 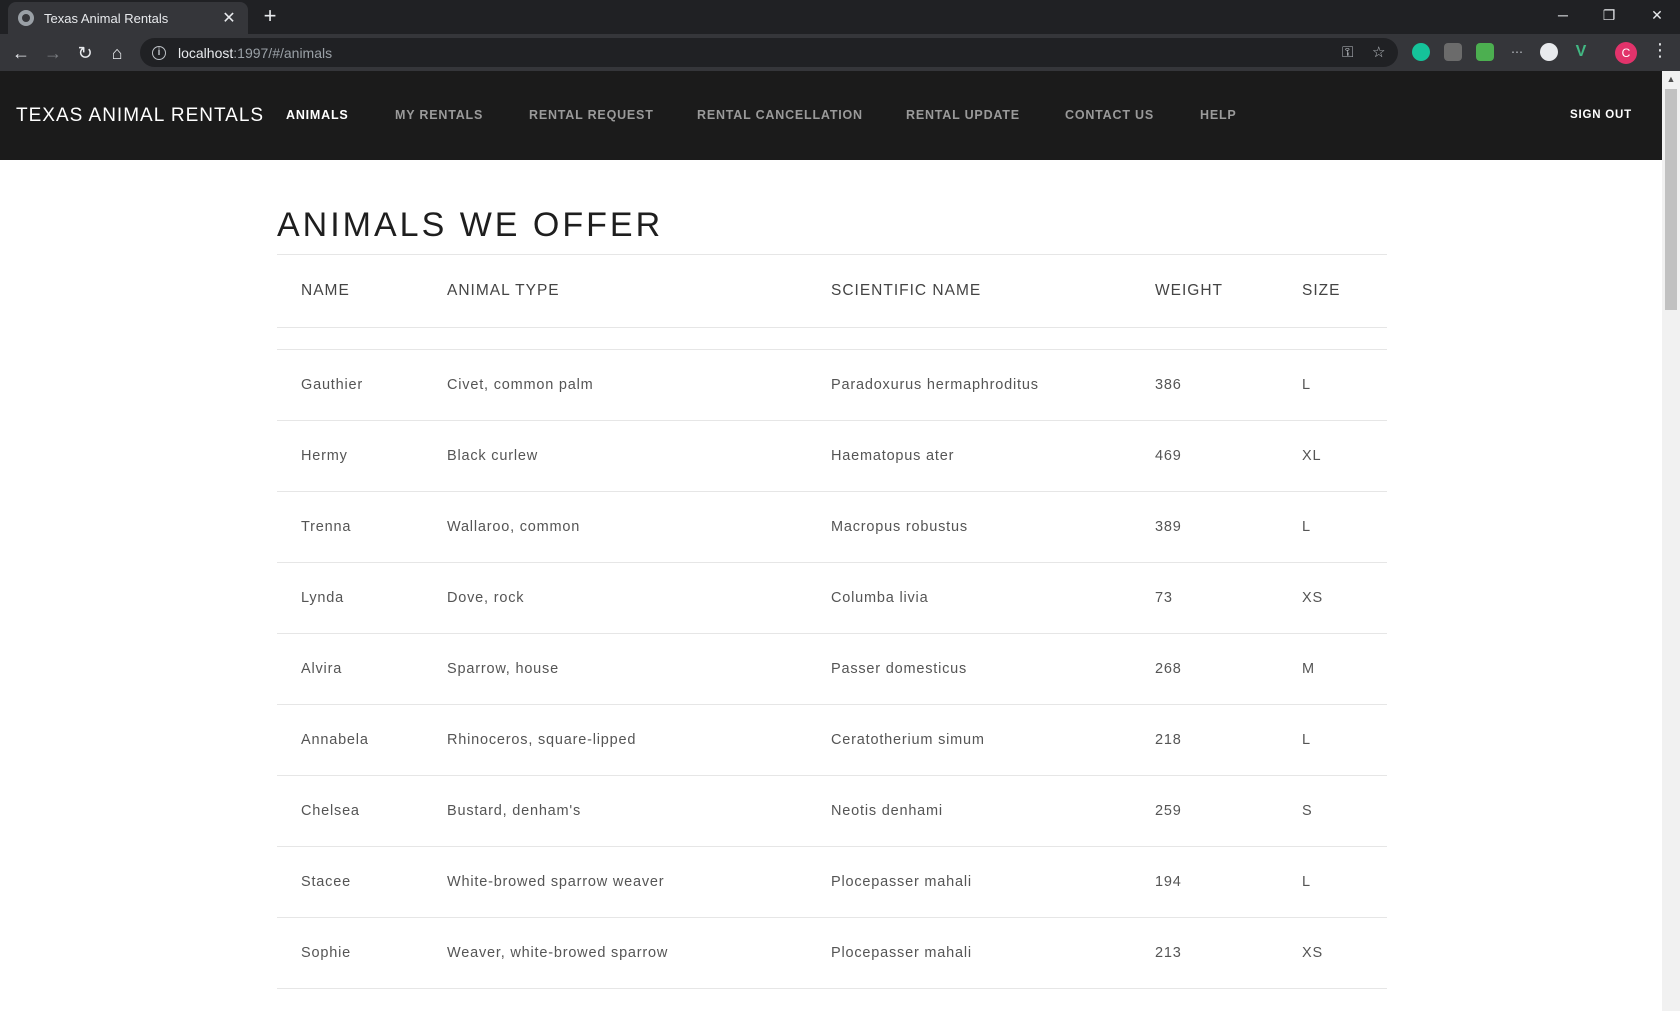 What do you see at coordinates (1517, 52) in the screenshot?
I see `more-extensions-icon: ⋯` at bounding box center [1517, 52].